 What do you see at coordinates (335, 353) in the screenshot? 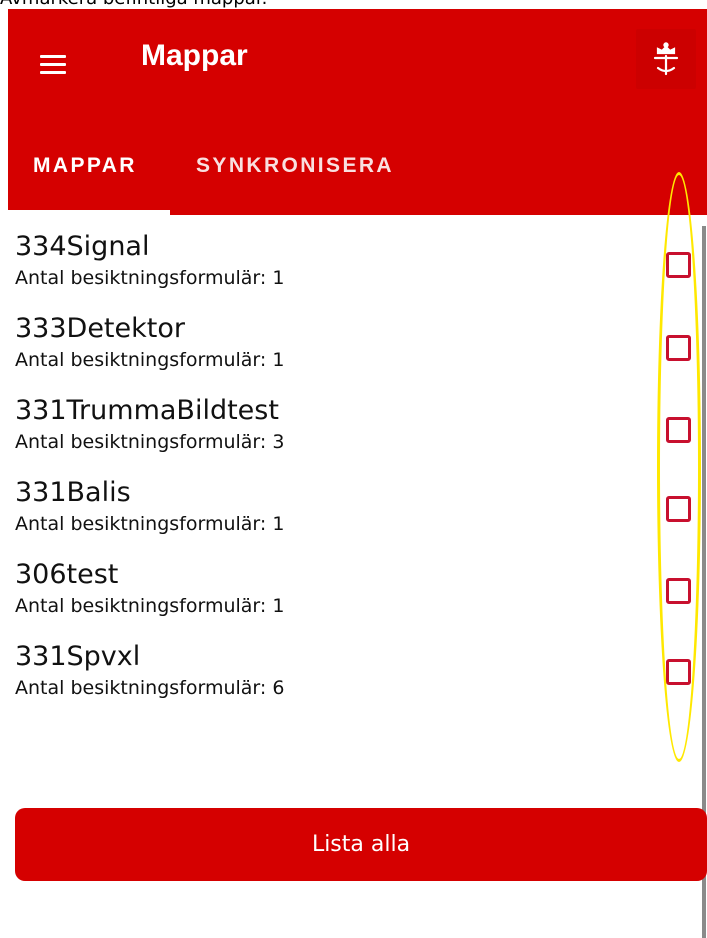
I see `list-item: 333Detektor Antal besiktningsformulär: 1` at bounding box center [335, 353].